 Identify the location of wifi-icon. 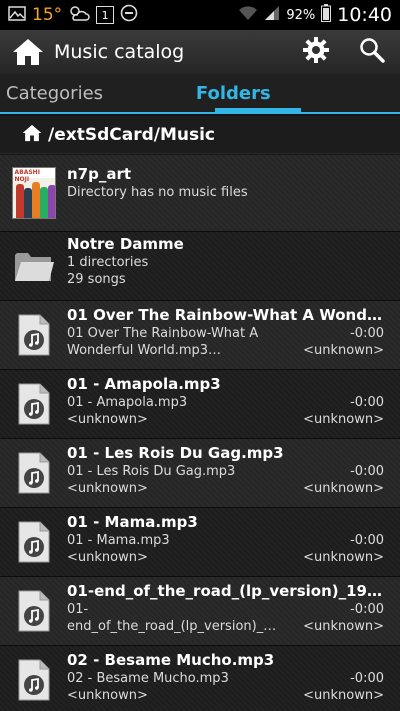
(248, 15).